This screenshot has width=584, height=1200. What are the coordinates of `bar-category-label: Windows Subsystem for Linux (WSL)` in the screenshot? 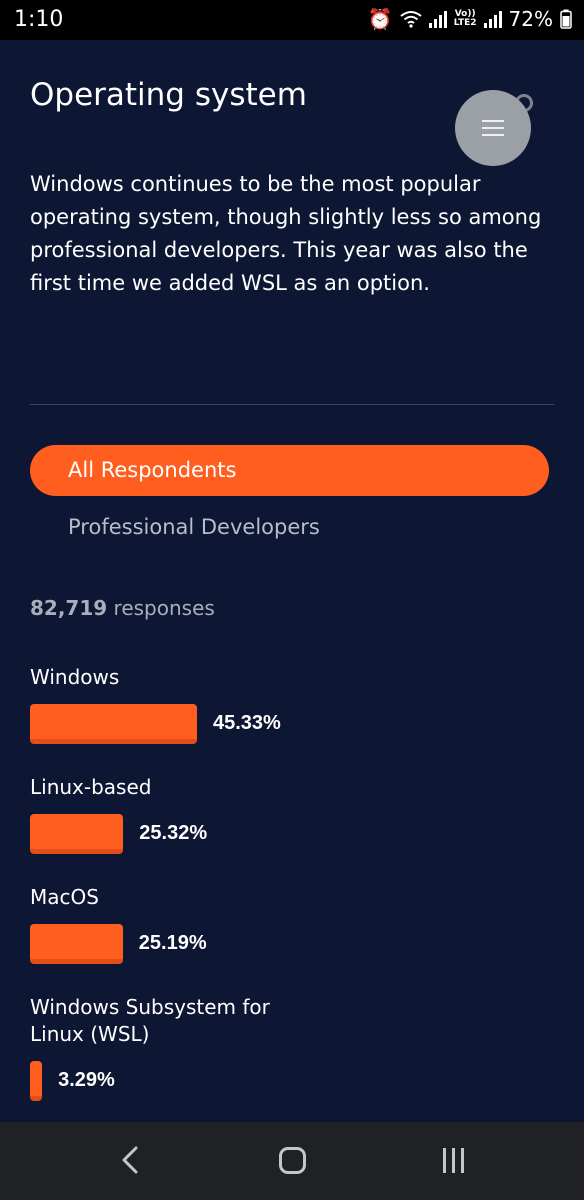 It's located at (150, 1020).